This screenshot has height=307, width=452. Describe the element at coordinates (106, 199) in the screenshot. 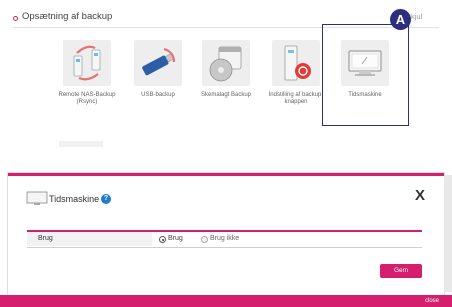

I see `help-icon: ?` at that location.